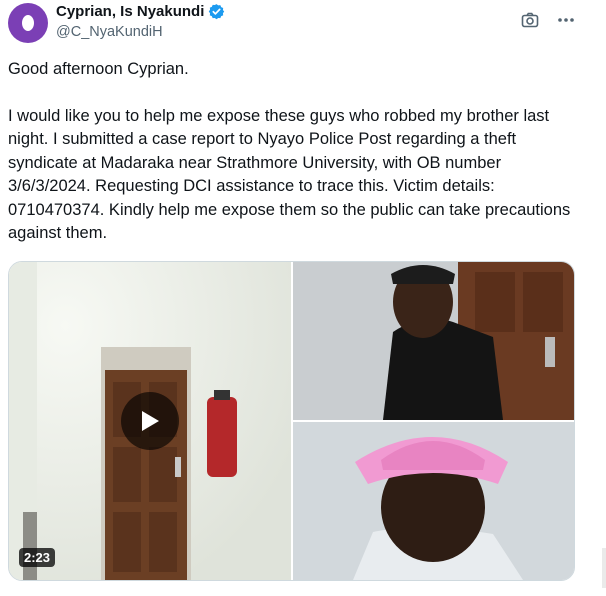 This screenshot has width=606, height=596. I want to click on man-black-cap-image, so click(433, 341).